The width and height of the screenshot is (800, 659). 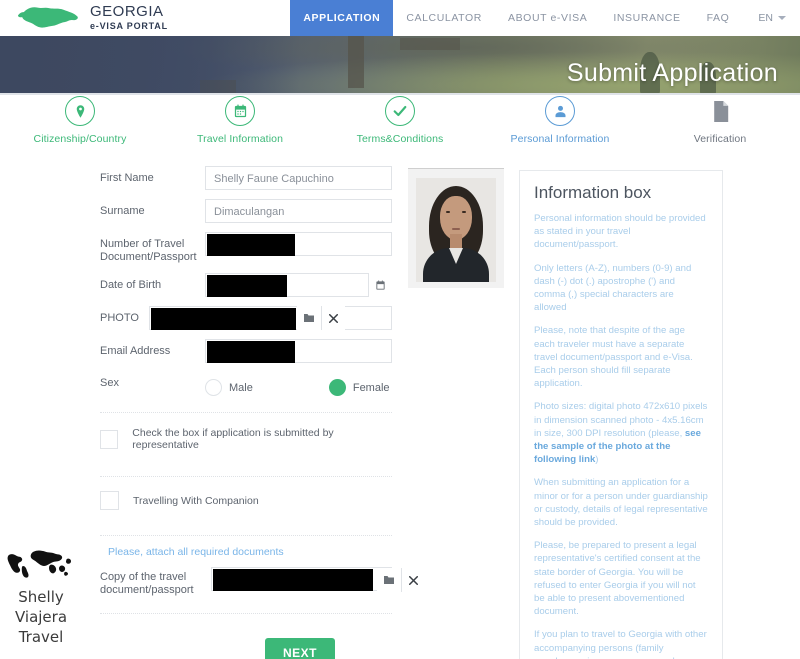 What do you see at coordinates (400, 111) in the screenshot?
I see `check-icon` at bounding box center [400, 111].